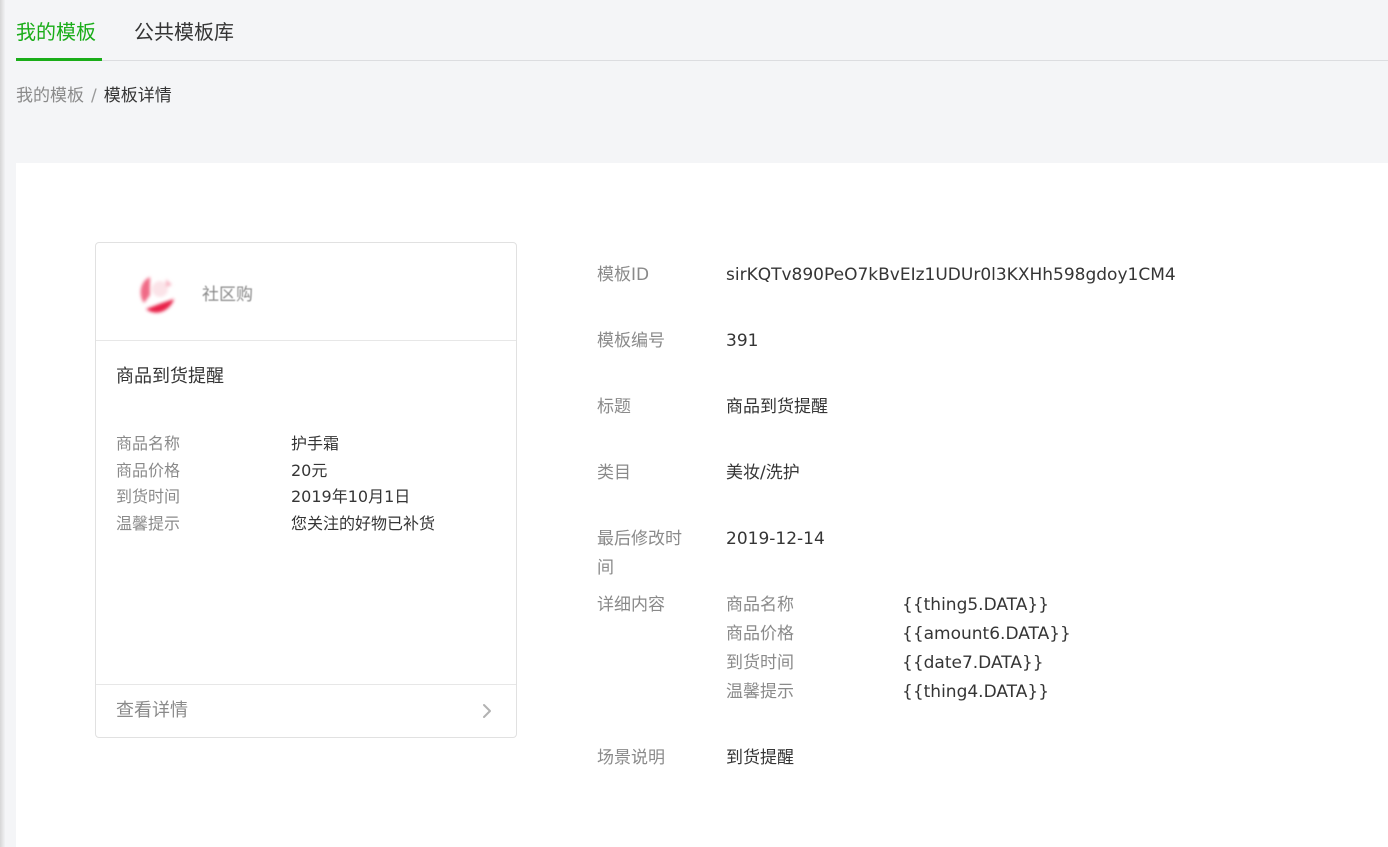  I want to click on tab-my-templates-label: 我的模板, so click(56, 32).